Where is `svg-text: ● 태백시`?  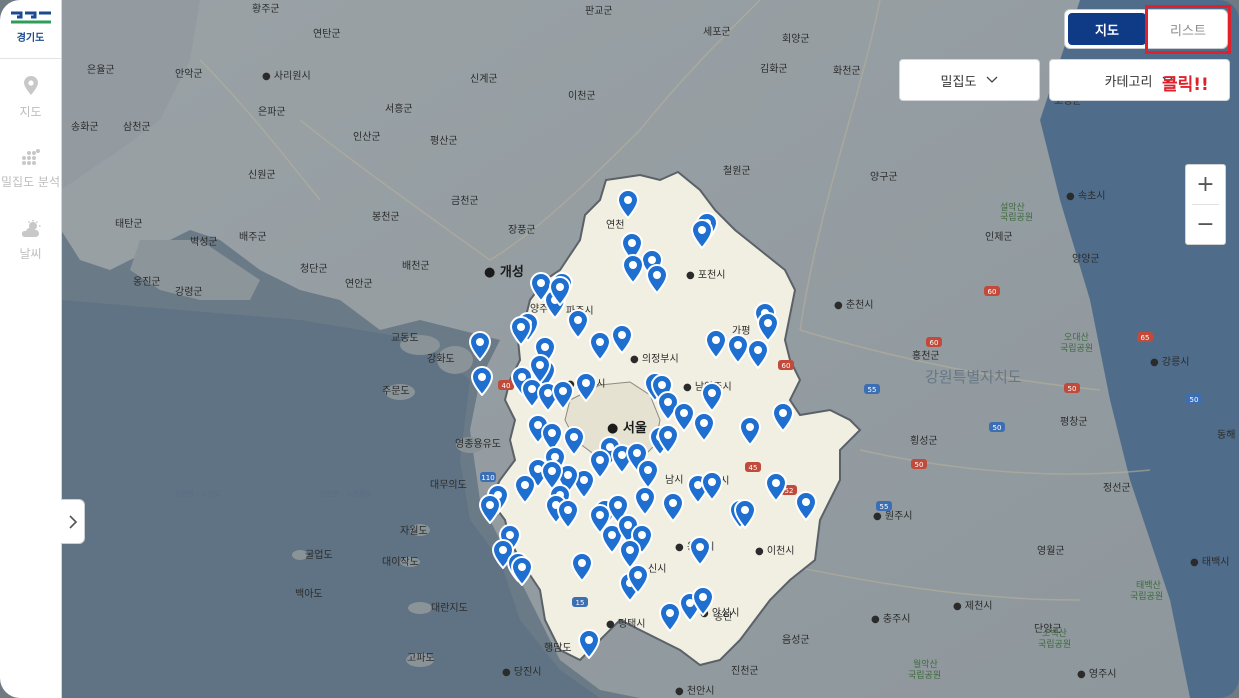
svg-text: ● 태백시 is located at coordinates (1210, 562).